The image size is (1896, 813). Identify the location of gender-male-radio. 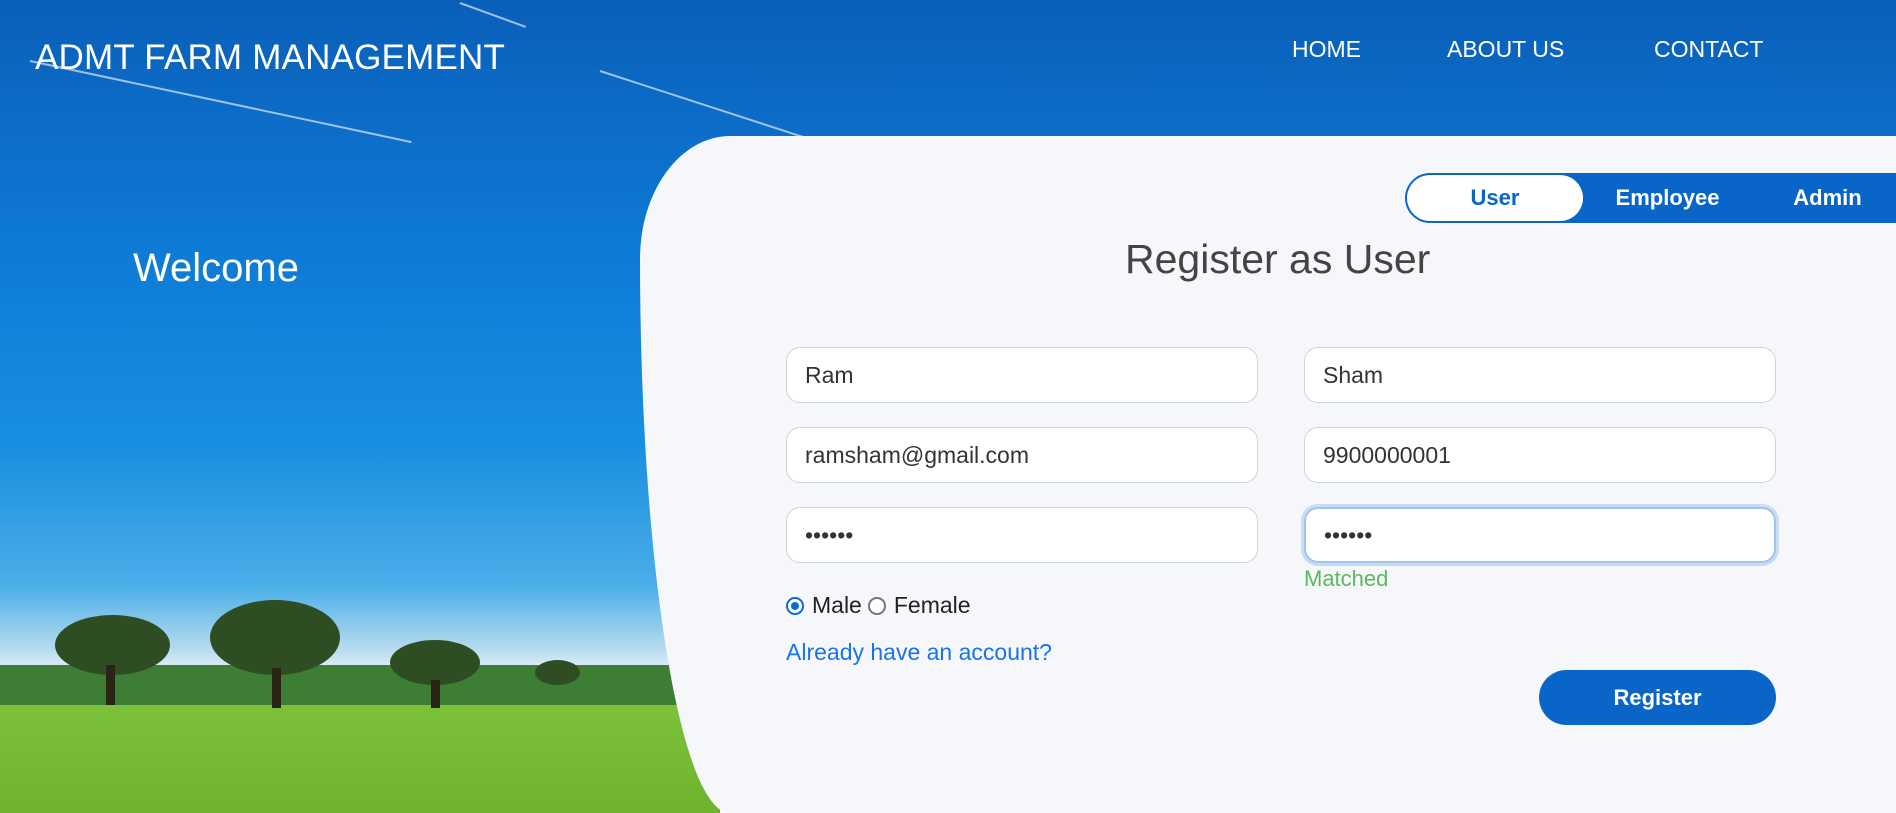
(795, 605).